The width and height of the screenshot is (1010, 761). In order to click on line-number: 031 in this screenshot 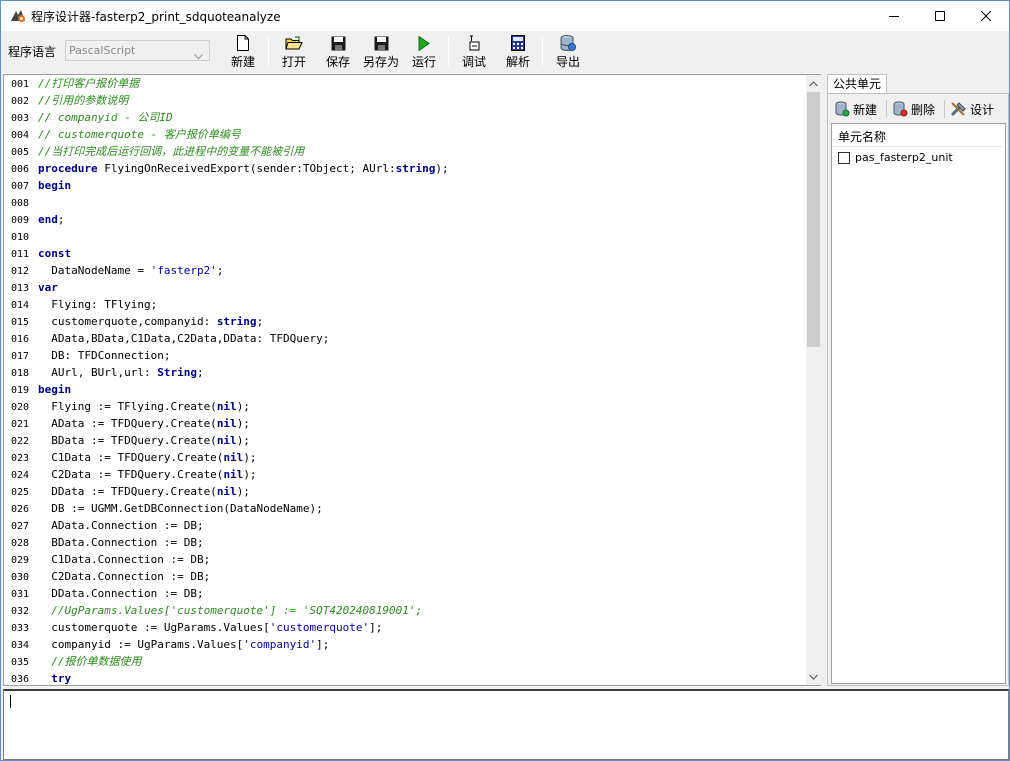, I will do `click(20, 594)`.